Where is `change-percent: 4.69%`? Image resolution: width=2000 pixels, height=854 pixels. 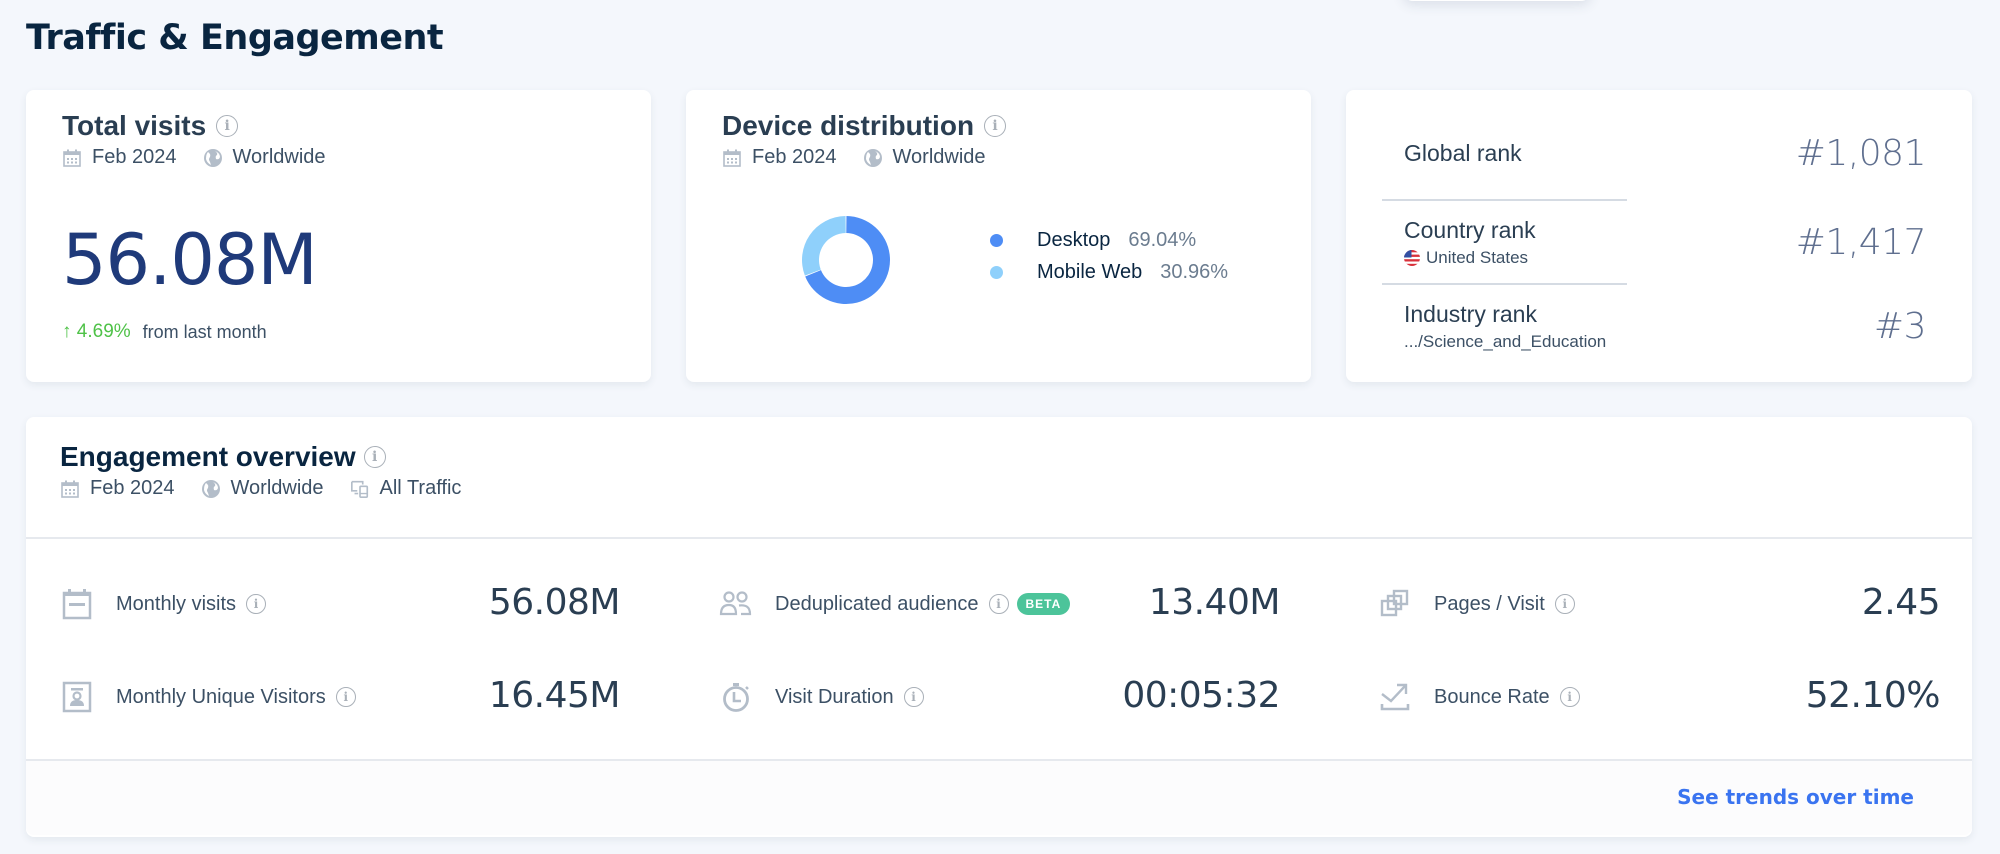
change-percent: 4.69% is located at coordinates (103, 331).